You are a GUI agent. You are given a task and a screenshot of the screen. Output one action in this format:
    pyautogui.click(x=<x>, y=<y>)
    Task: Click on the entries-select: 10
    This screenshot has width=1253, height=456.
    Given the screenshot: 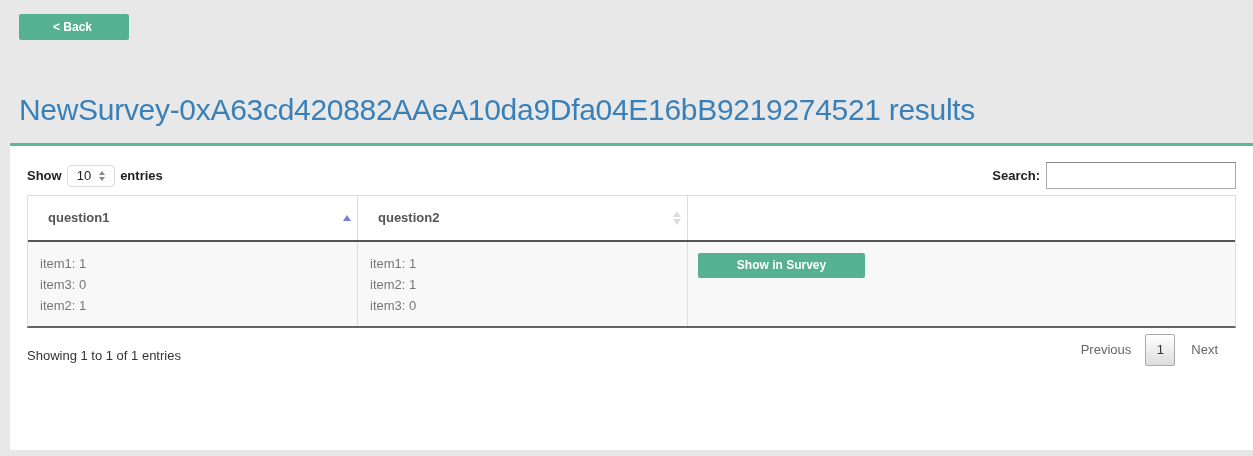 What is the action you would take?
    pyautogui.click(x=91, y=175)
    